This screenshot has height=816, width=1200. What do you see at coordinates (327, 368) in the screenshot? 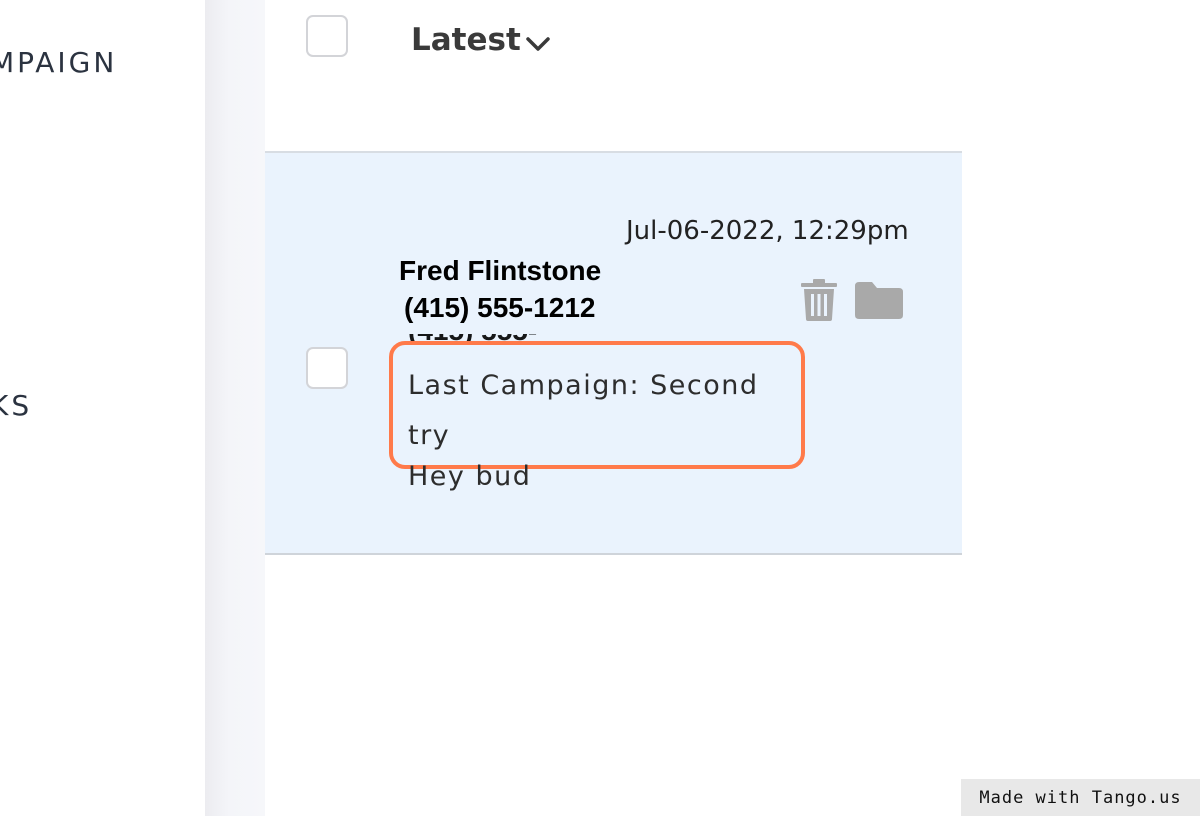
I see `row-checkbox` at bounding box center [327, 368].